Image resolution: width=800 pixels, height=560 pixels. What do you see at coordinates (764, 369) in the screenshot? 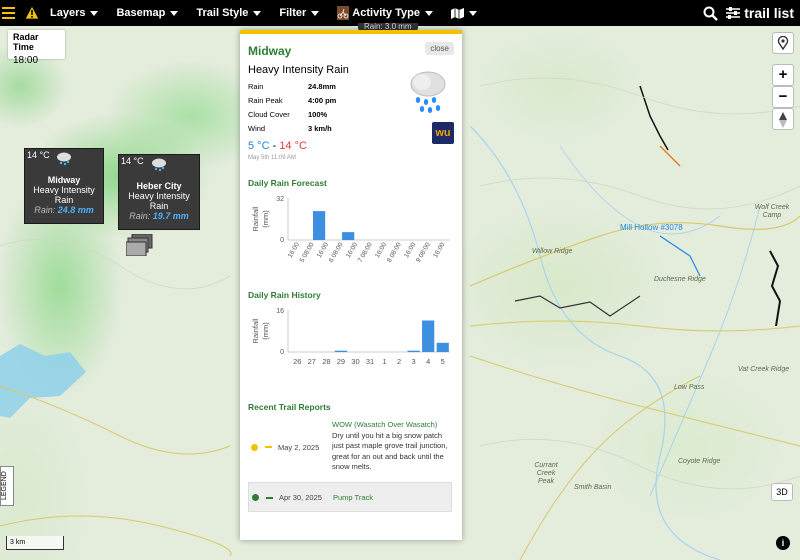
I see `map-label-vatcreek: Vat Creek Ridge` at bounding box center [764, 369].